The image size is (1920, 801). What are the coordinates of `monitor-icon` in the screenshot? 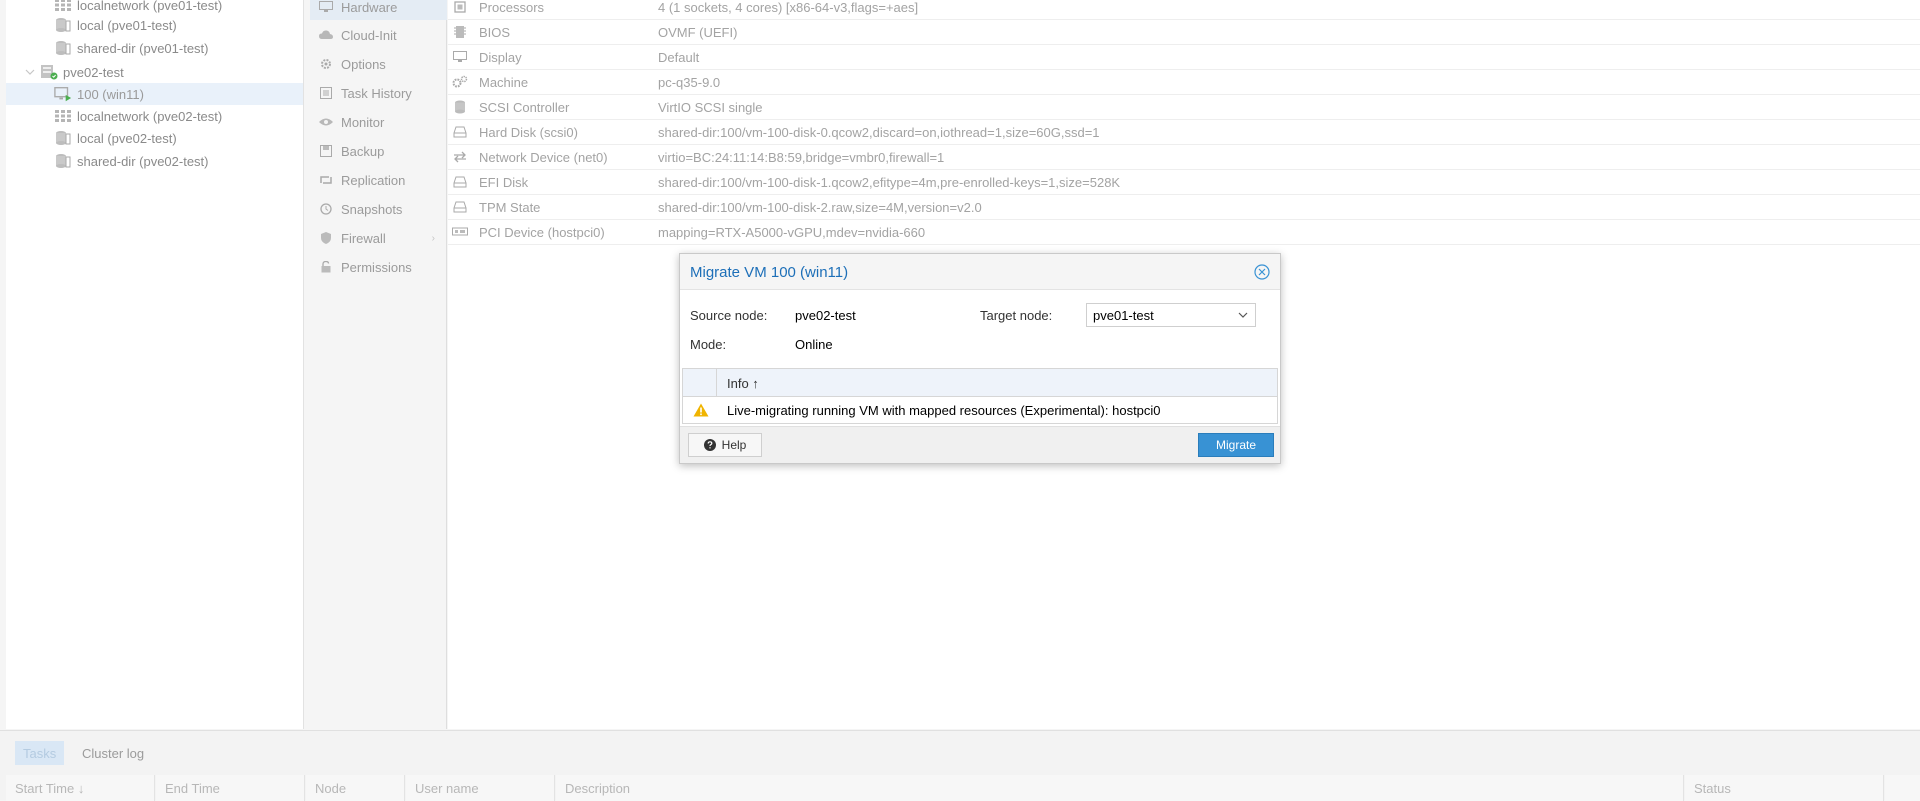 It's located at (326, 7).